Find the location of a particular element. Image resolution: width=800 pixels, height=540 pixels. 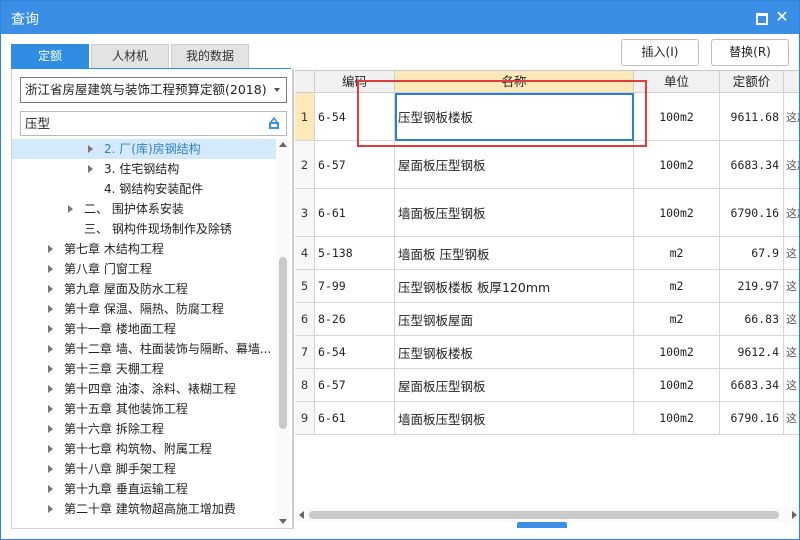

replace-button: 替换(R) is located at coordinates (750, 52).